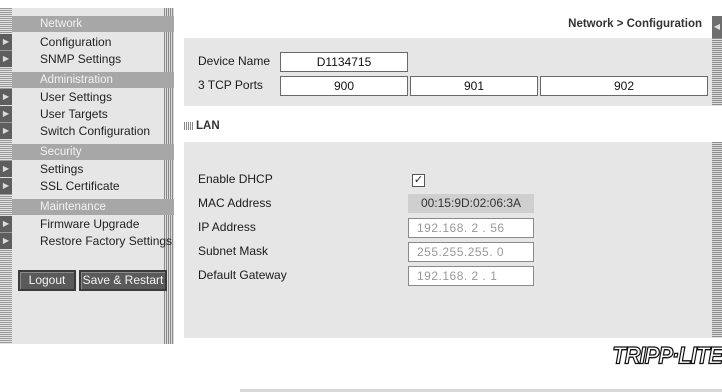 The width and height of the screenshot is (722, 392). I want to click on section-header-network: Network, so click(93, 24).